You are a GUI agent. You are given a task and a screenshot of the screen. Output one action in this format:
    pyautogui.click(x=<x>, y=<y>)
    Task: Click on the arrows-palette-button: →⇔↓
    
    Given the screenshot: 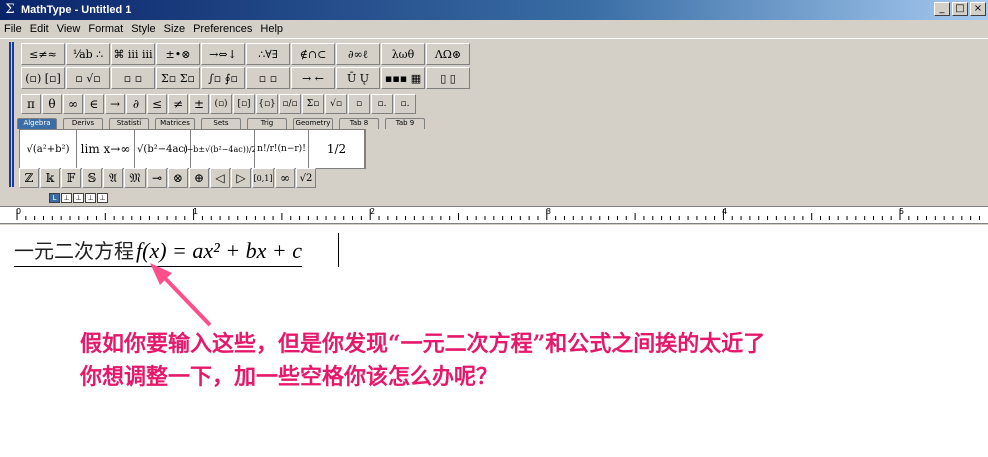 What is the action you would take?
    pyautogui.click(x=223, y=54)
    